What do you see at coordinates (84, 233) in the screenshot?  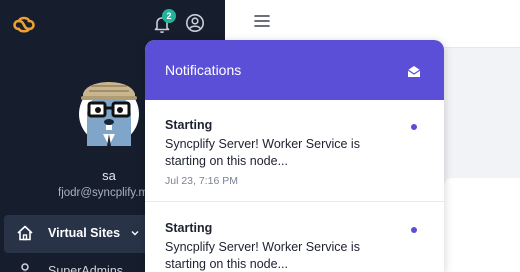 I see `sidebar-item-label: Virtual Sites` at bounding box center [84, 233].